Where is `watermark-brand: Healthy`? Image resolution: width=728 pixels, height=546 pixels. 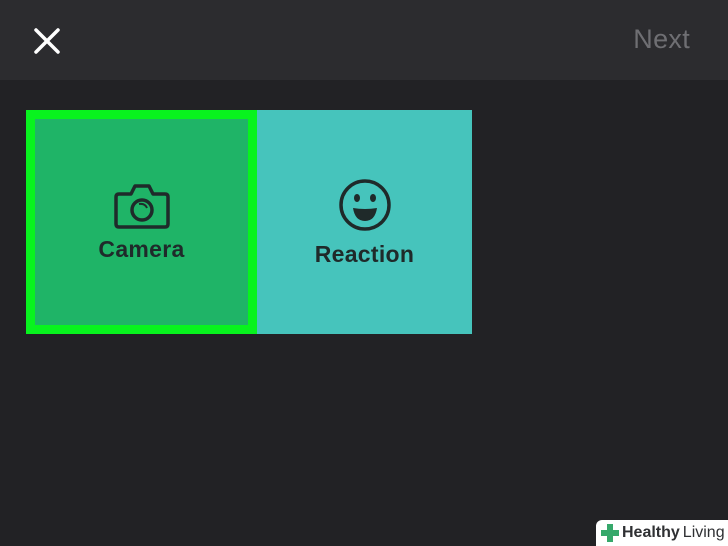 watermark-brand: Healthy is located at coordinates (651, 532).